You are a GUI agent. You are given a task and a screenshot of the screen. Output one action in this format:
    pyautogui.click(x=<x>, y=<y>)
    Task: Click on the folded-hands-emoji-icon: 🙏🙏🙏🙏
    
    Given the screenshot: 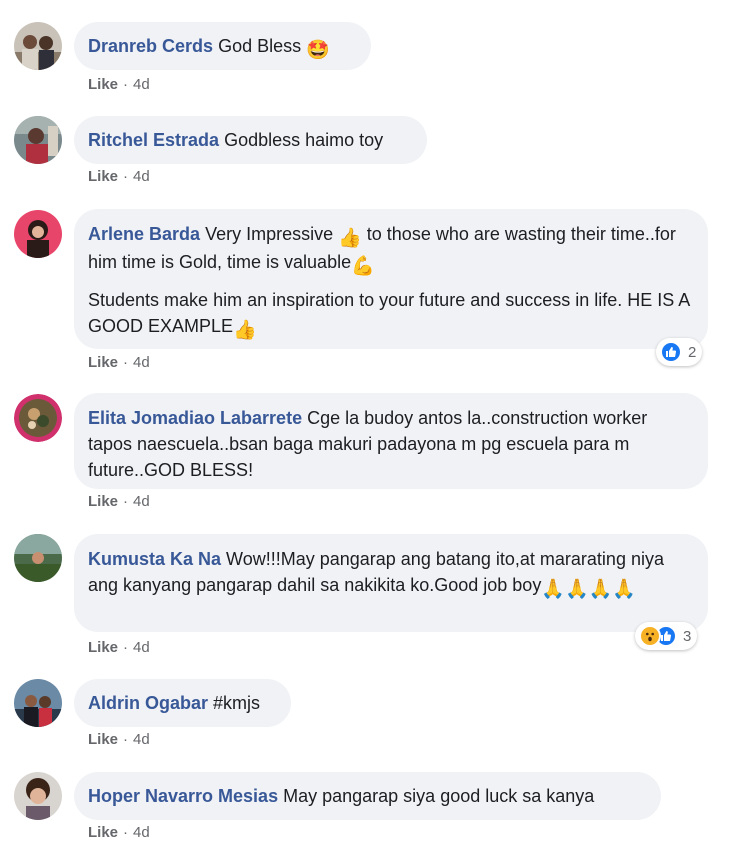 What is the action you would take?
    pyautogui.click(x=588, y=589)
    